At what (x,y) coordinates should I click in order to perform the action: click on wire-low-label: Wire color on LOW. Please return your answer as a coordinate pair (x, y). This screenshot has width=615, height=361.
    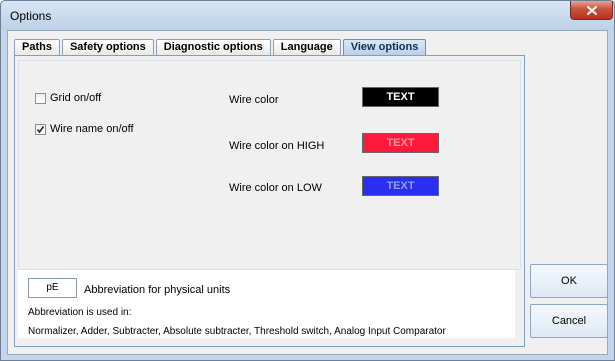
    Looking at the image, I should click on (275, 188).